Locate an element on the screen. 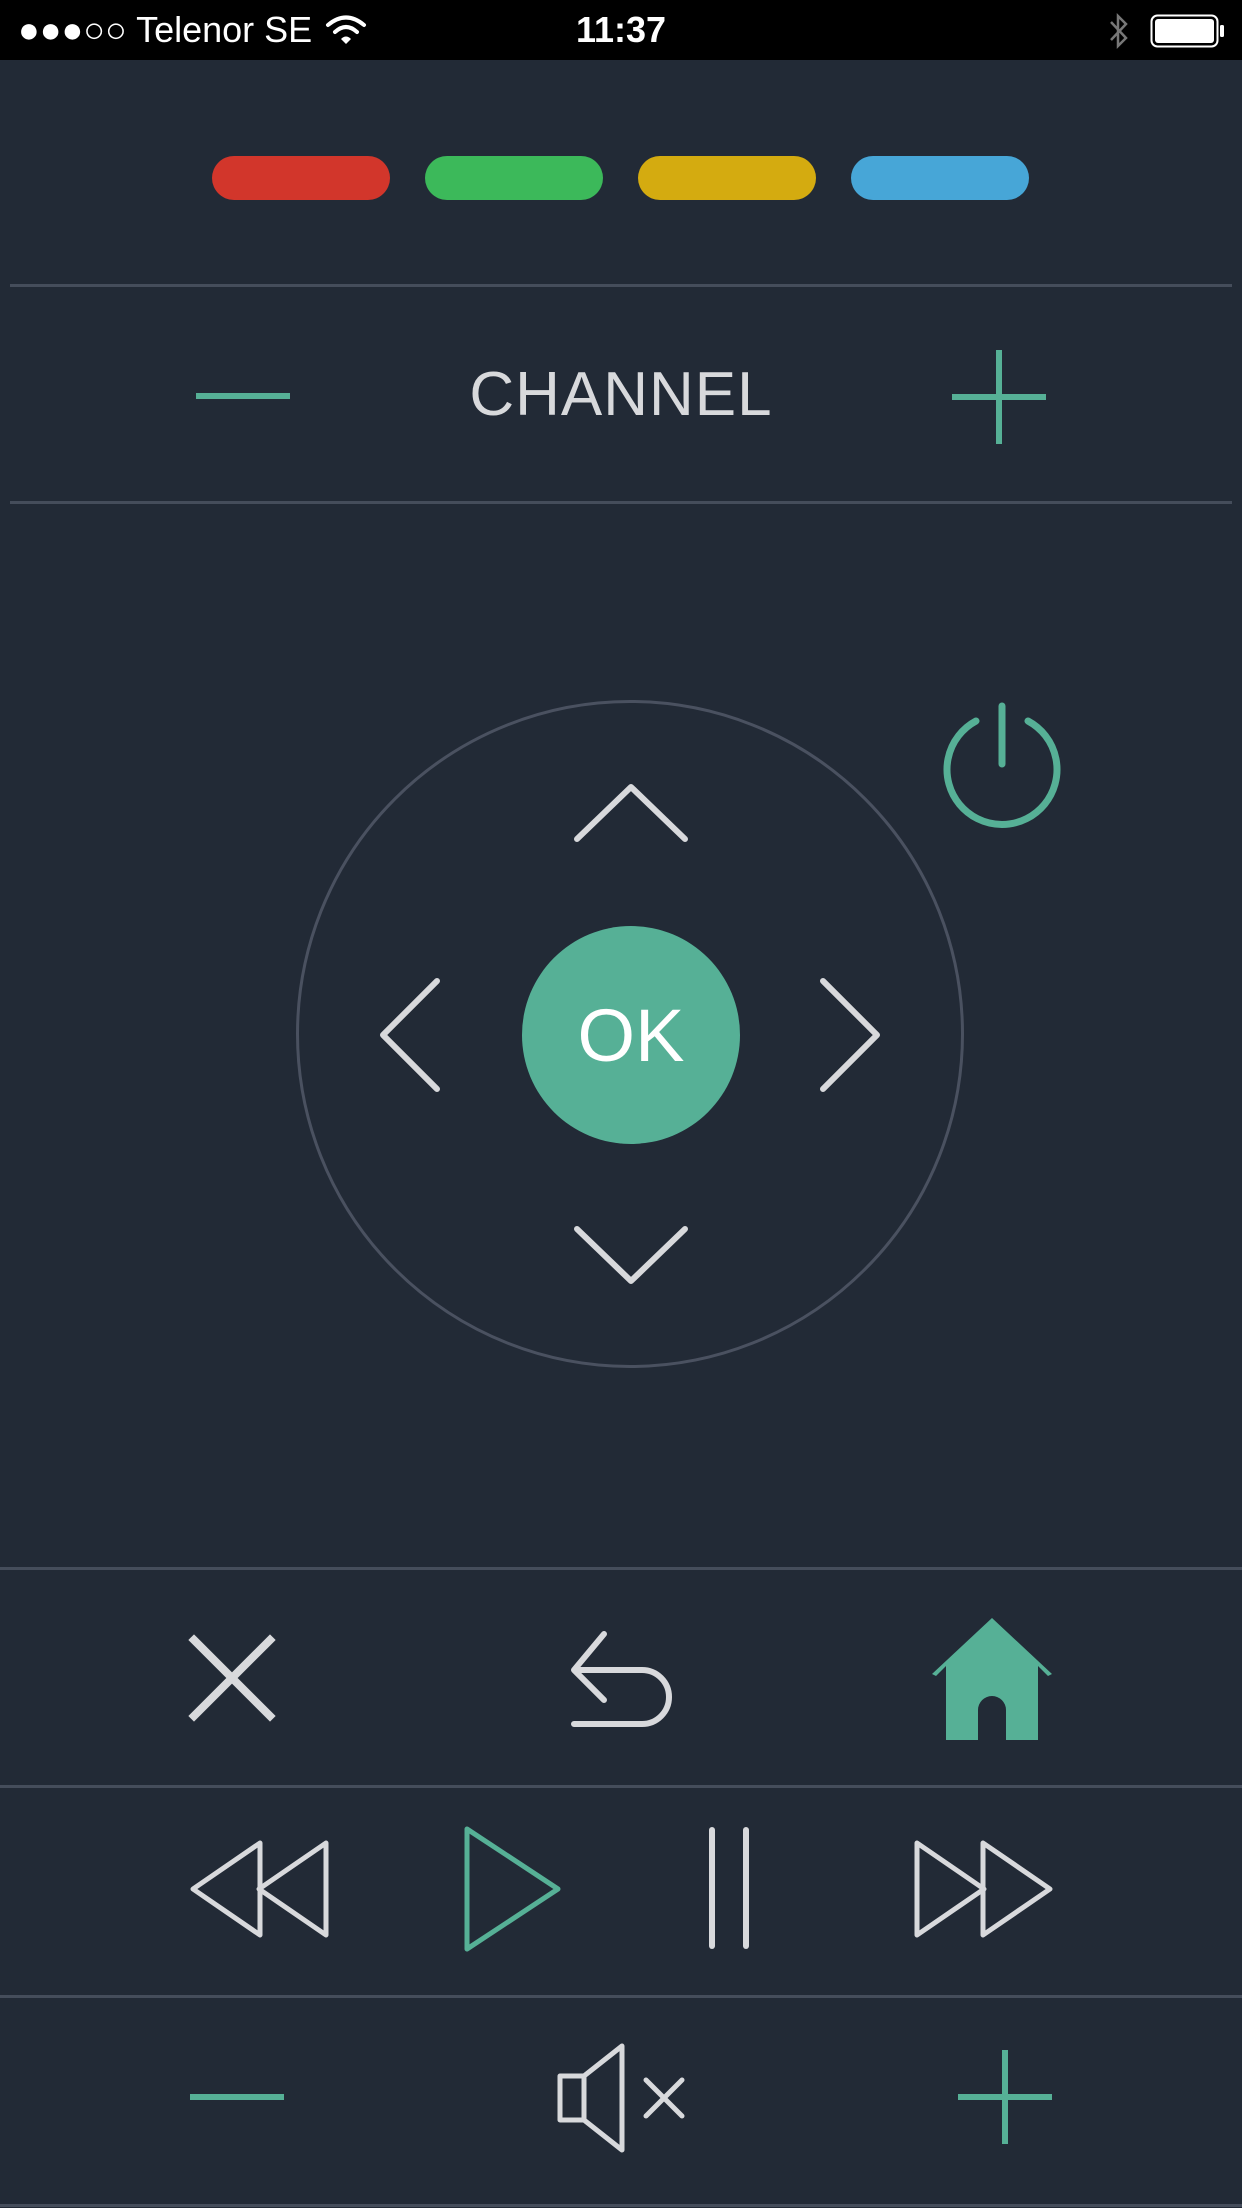  play-icon is located at coordinates (513, 1889).